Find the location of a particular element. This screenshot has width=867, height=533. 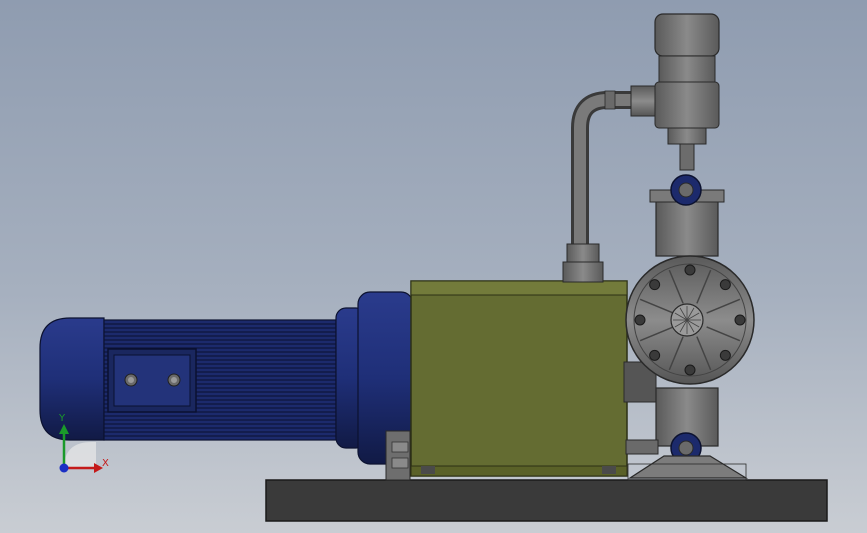

triad-x-label: X is located at coordinates (105, 463).